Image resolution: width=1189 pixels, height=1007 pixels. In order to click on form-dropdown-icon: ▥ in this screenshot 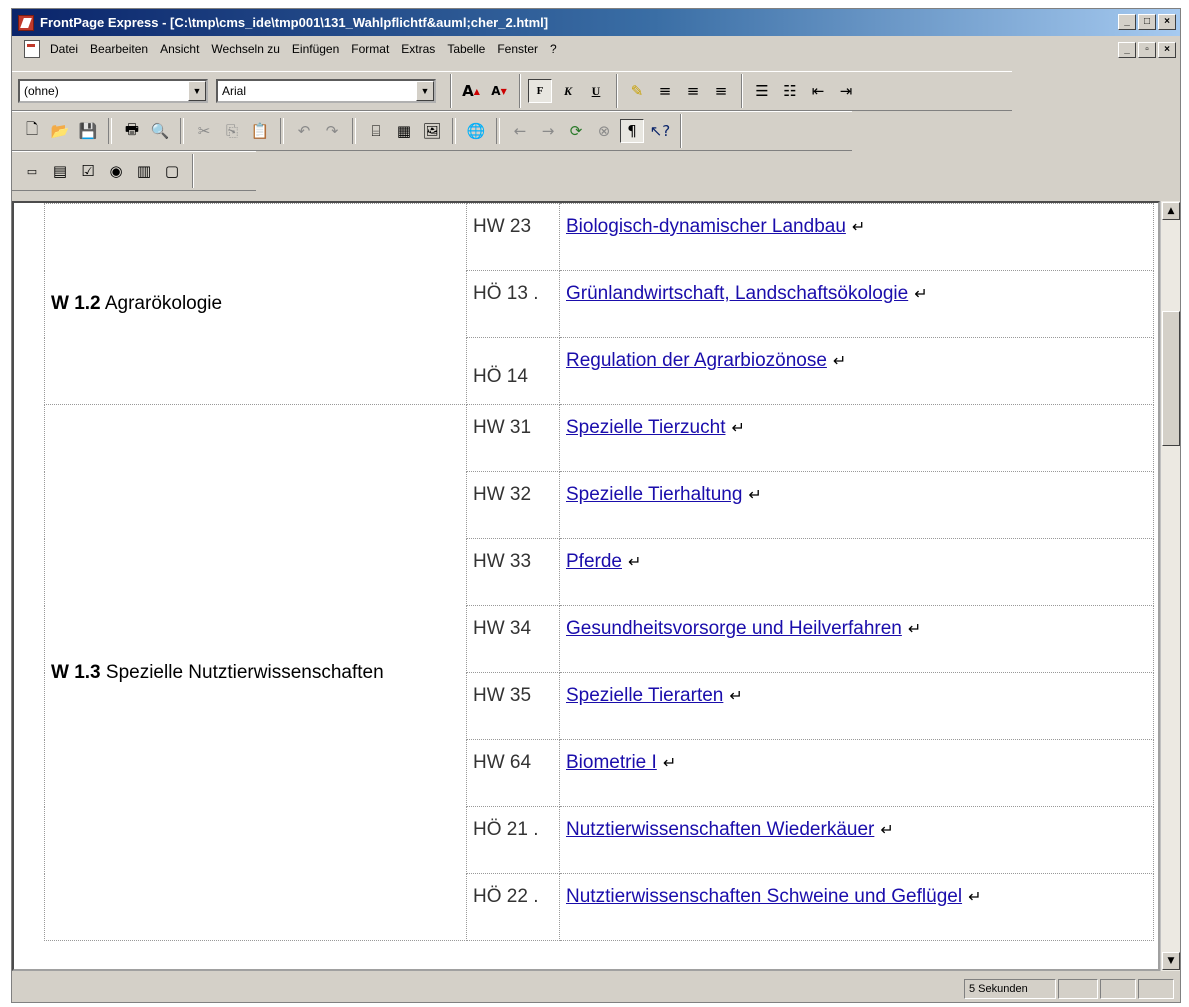, I will do `click(144, 171)`.